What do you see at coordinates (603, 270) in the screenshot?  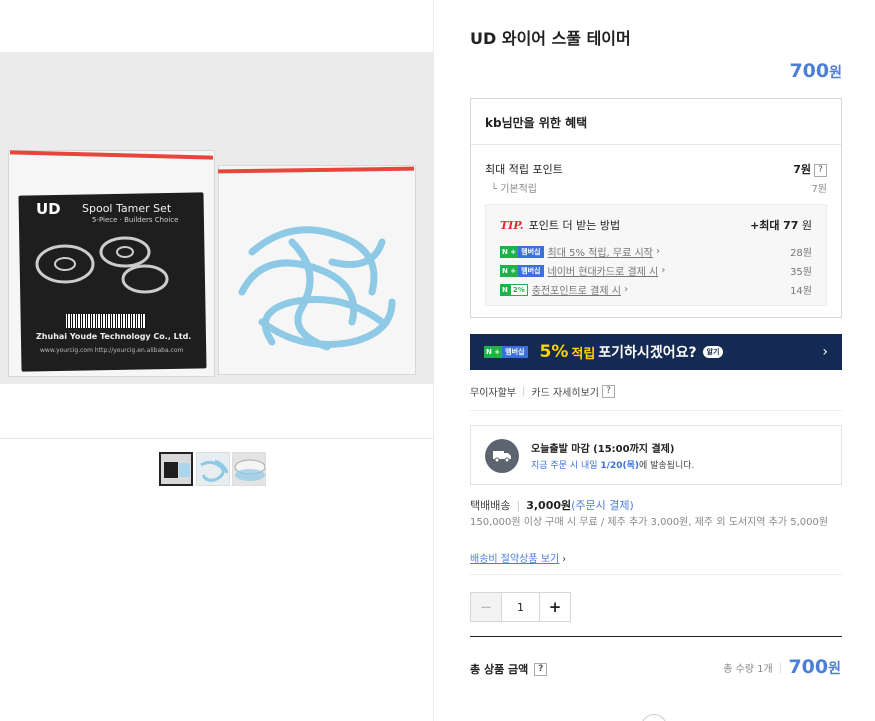 I see `tip-item-link: 네이버 현대카드로 결제 시` at bounding box center [603, 270].